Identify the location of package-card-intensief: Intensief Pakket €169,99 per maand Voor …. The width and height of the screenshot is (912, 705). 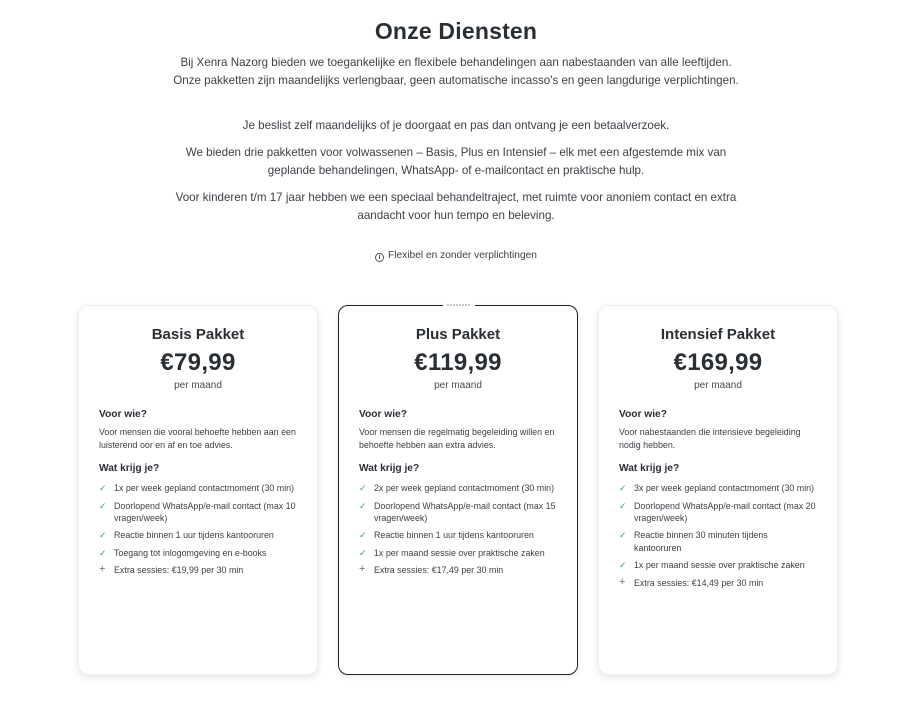
(718, 490).